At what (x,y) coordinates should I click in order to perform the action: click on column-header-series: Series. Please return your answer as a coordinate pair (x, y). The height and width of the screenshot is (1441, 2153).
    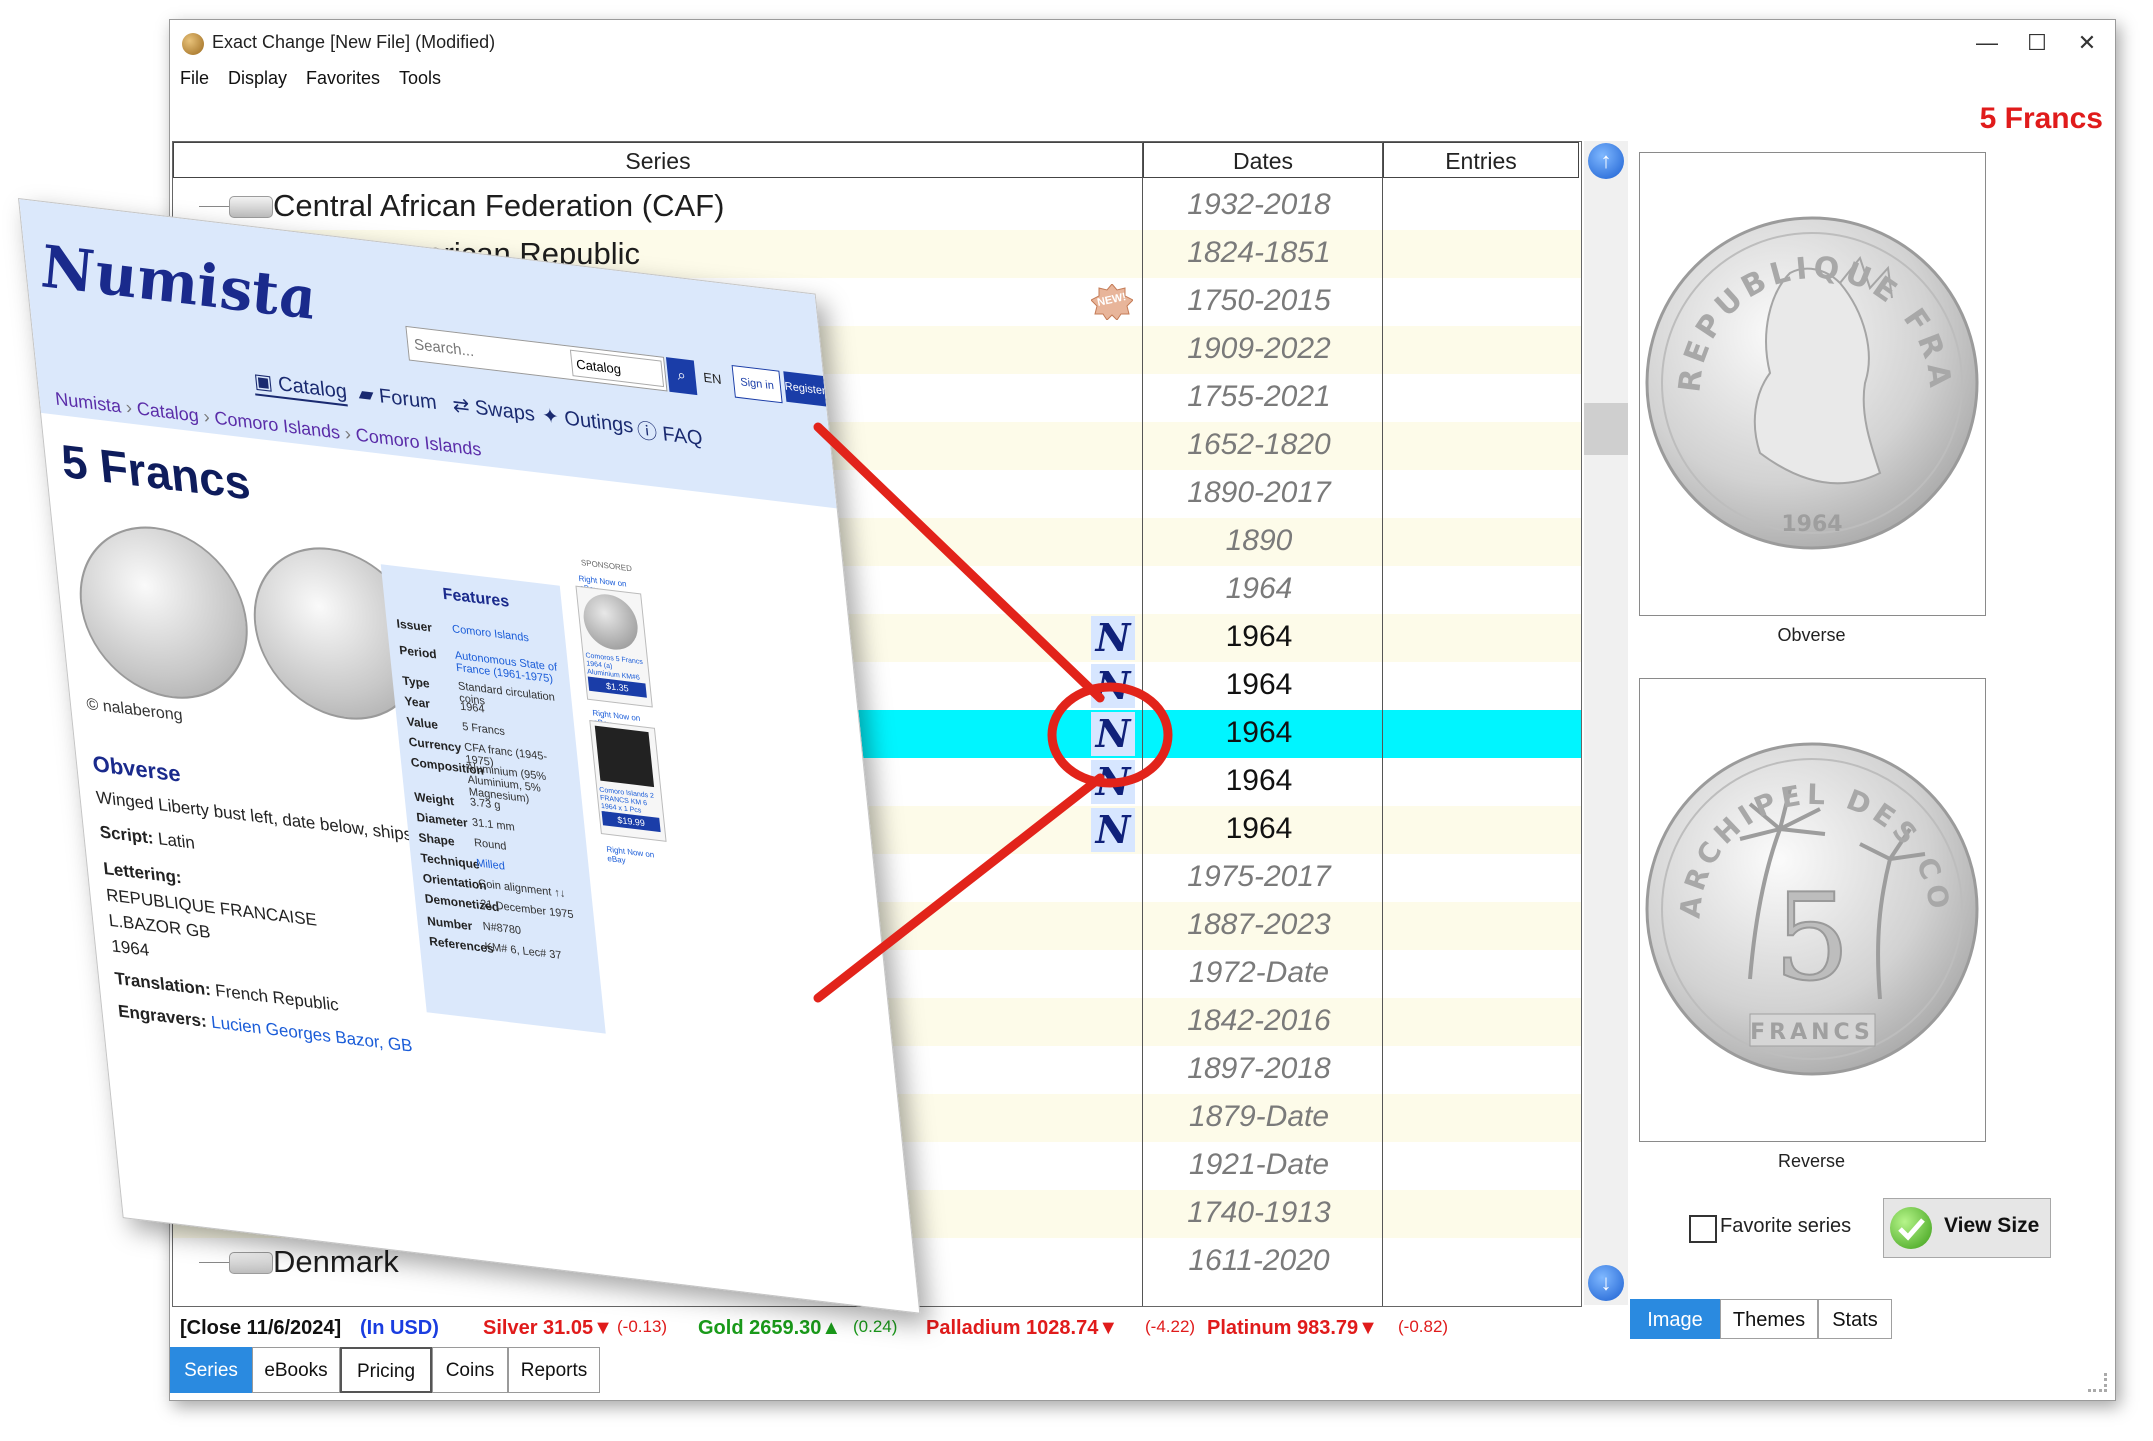
    Looking at the image, I should click on (658, 160).